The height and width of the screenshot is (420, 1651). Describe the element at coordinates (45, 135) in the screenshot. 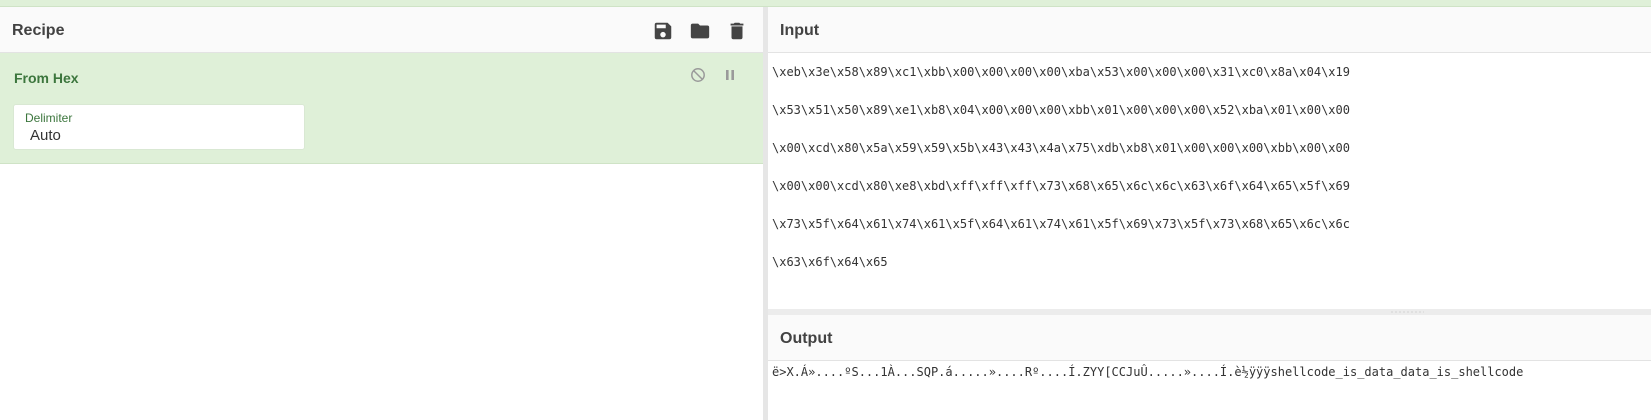

I see `delimiter-value: Auto` at that location.